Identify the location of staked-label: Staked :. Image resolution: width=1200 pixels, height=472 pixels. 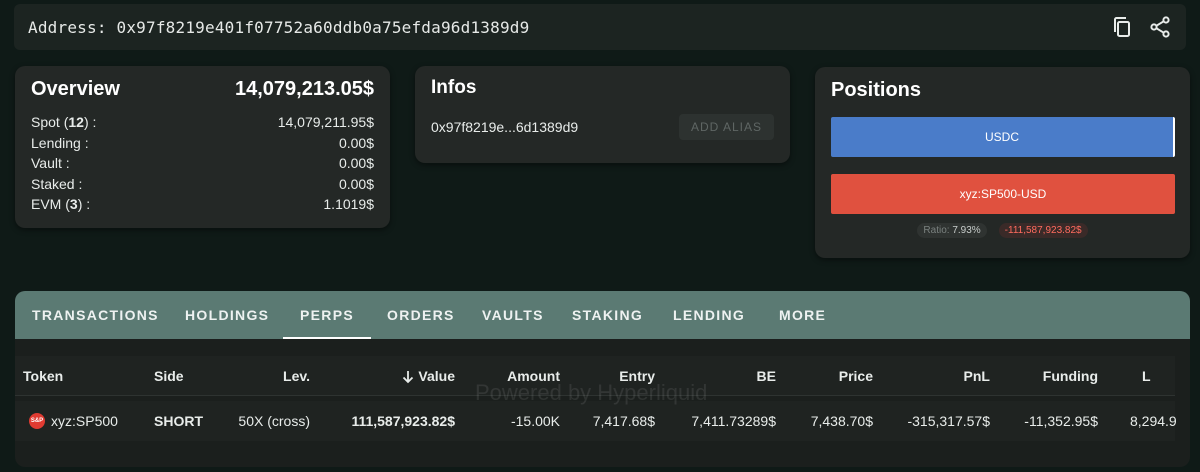
(57, 183).